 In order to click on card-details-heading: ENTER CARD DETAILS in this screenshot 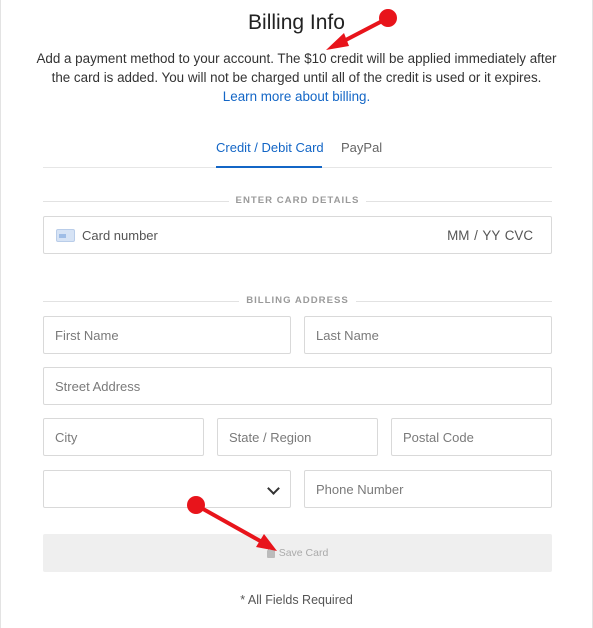, I will do `click(297, 201)`.